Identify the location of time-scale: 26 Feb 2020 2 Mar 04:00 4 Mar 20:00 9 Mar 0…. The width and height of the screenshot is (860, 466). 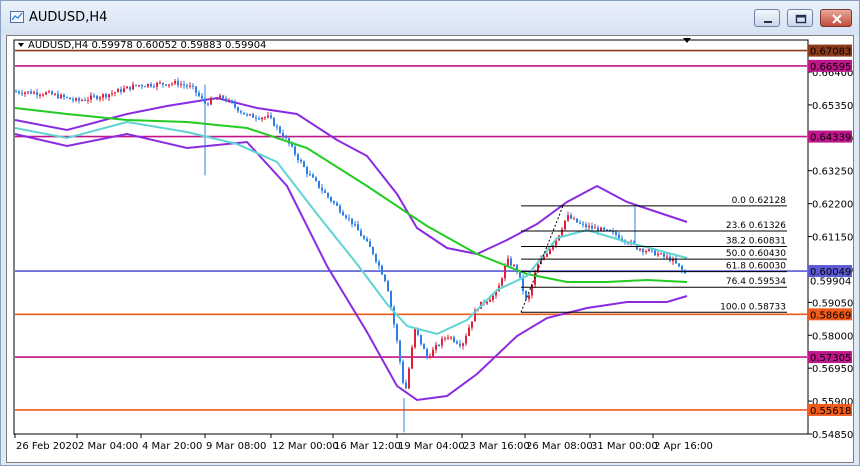
(363, 443).